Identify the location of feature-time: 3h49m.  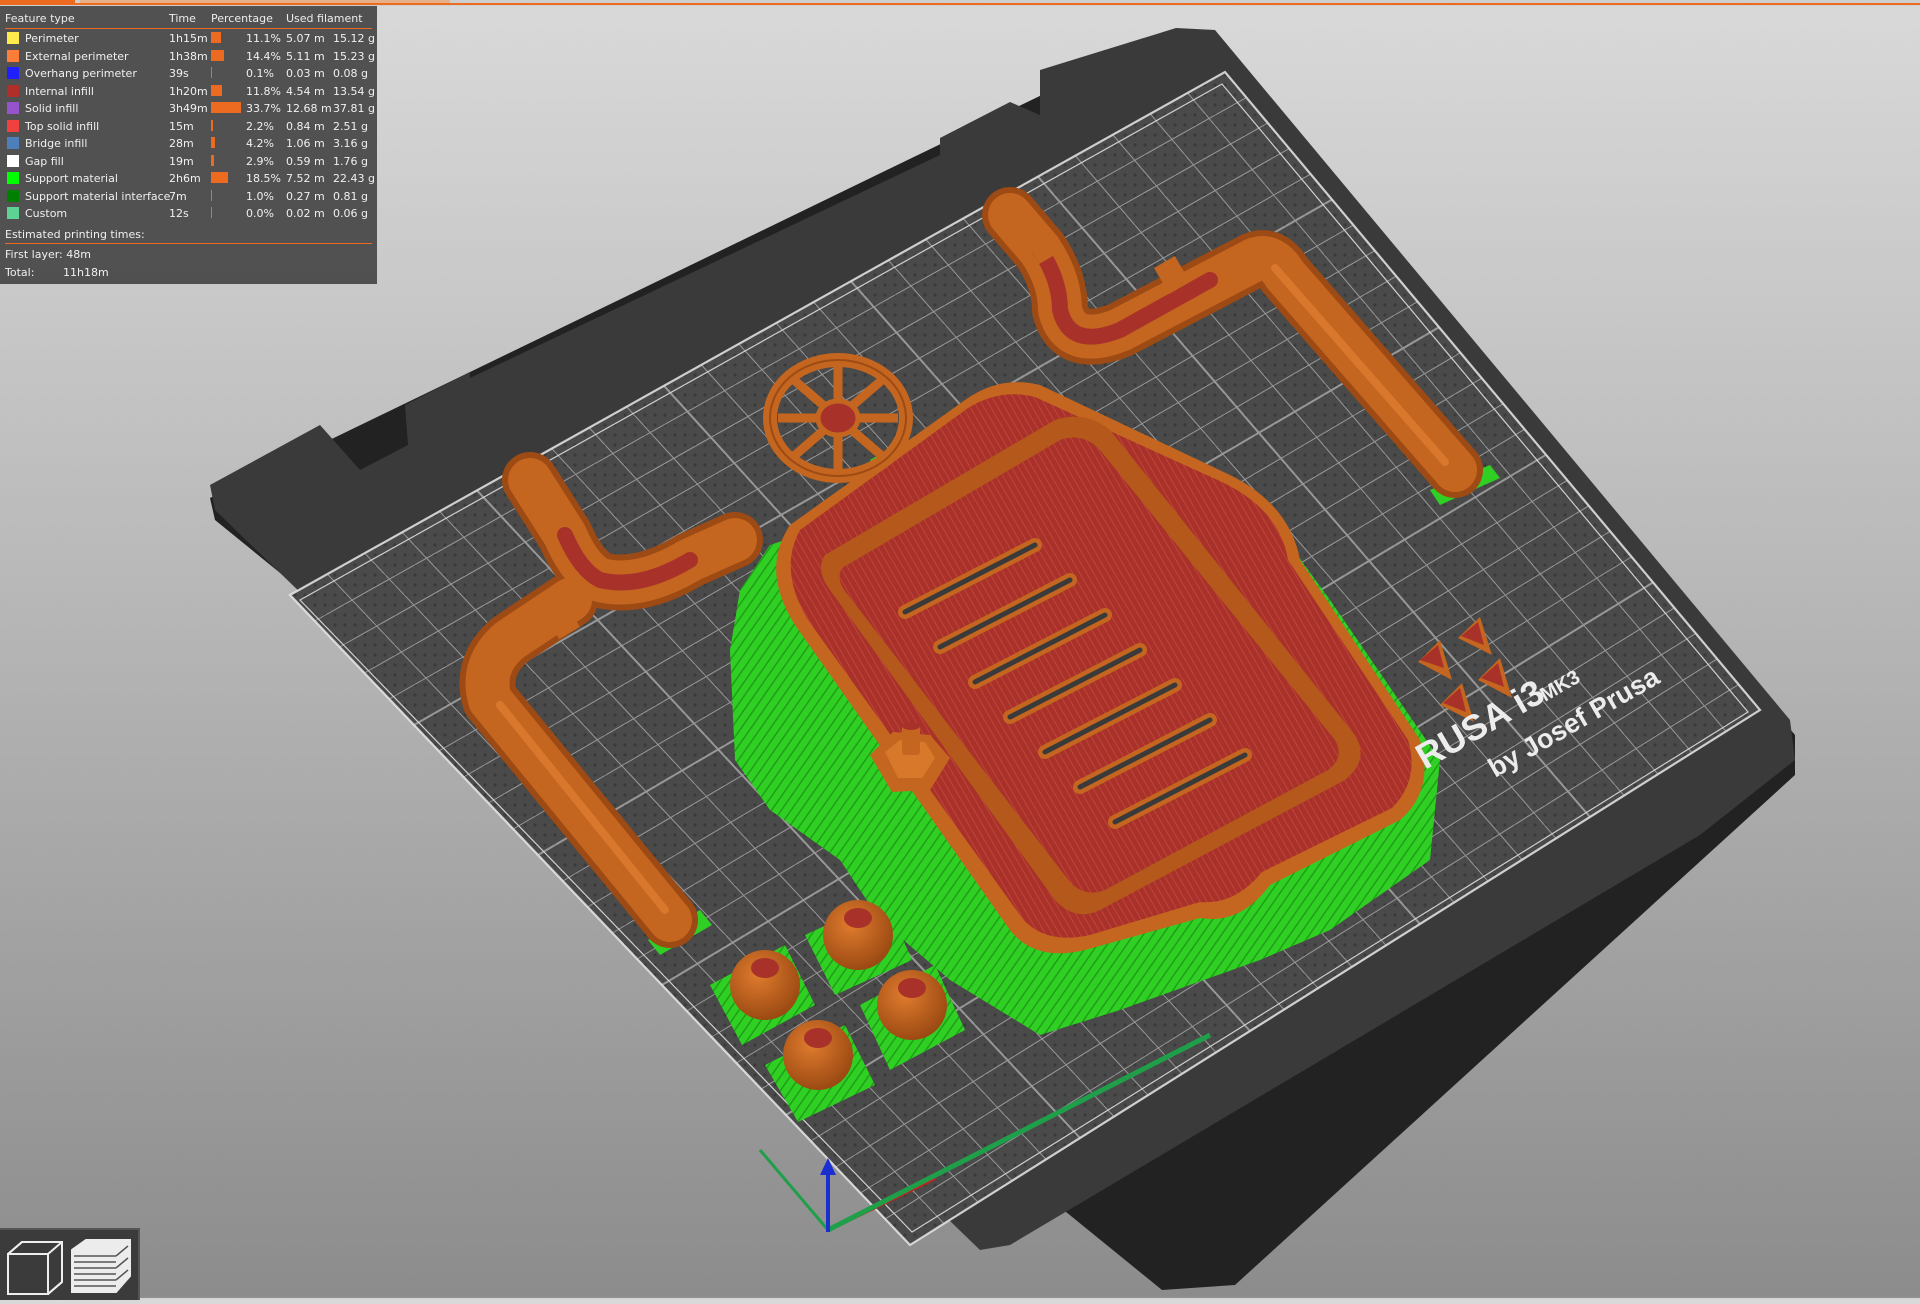
(188, 108).